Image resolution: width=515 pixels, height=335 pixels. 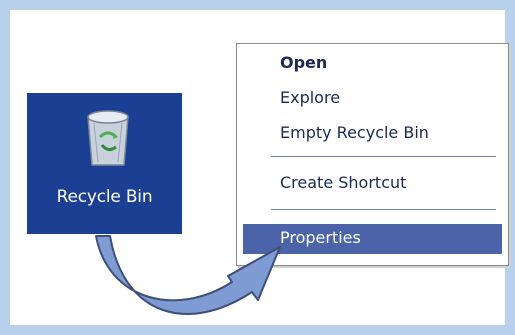 I want to click on menu-item-open: Open, so click(x=303, y=62).